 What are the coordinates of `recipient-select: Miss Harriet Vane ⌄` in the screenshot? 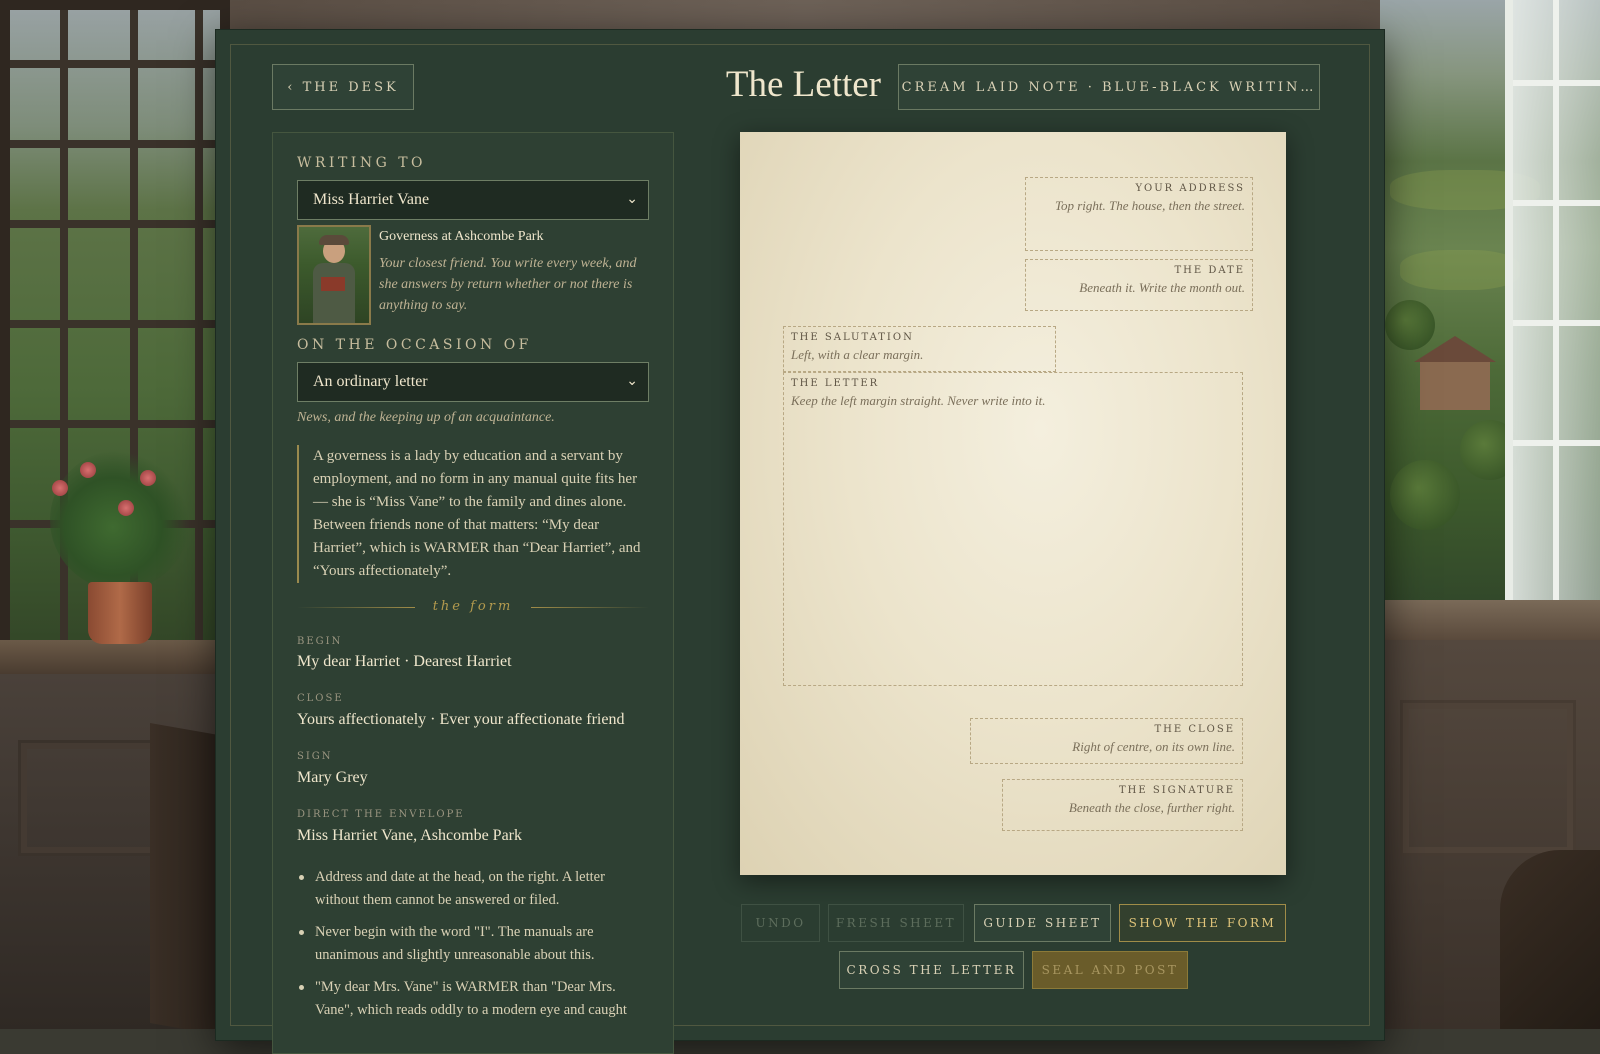 It's located at (473, 200).